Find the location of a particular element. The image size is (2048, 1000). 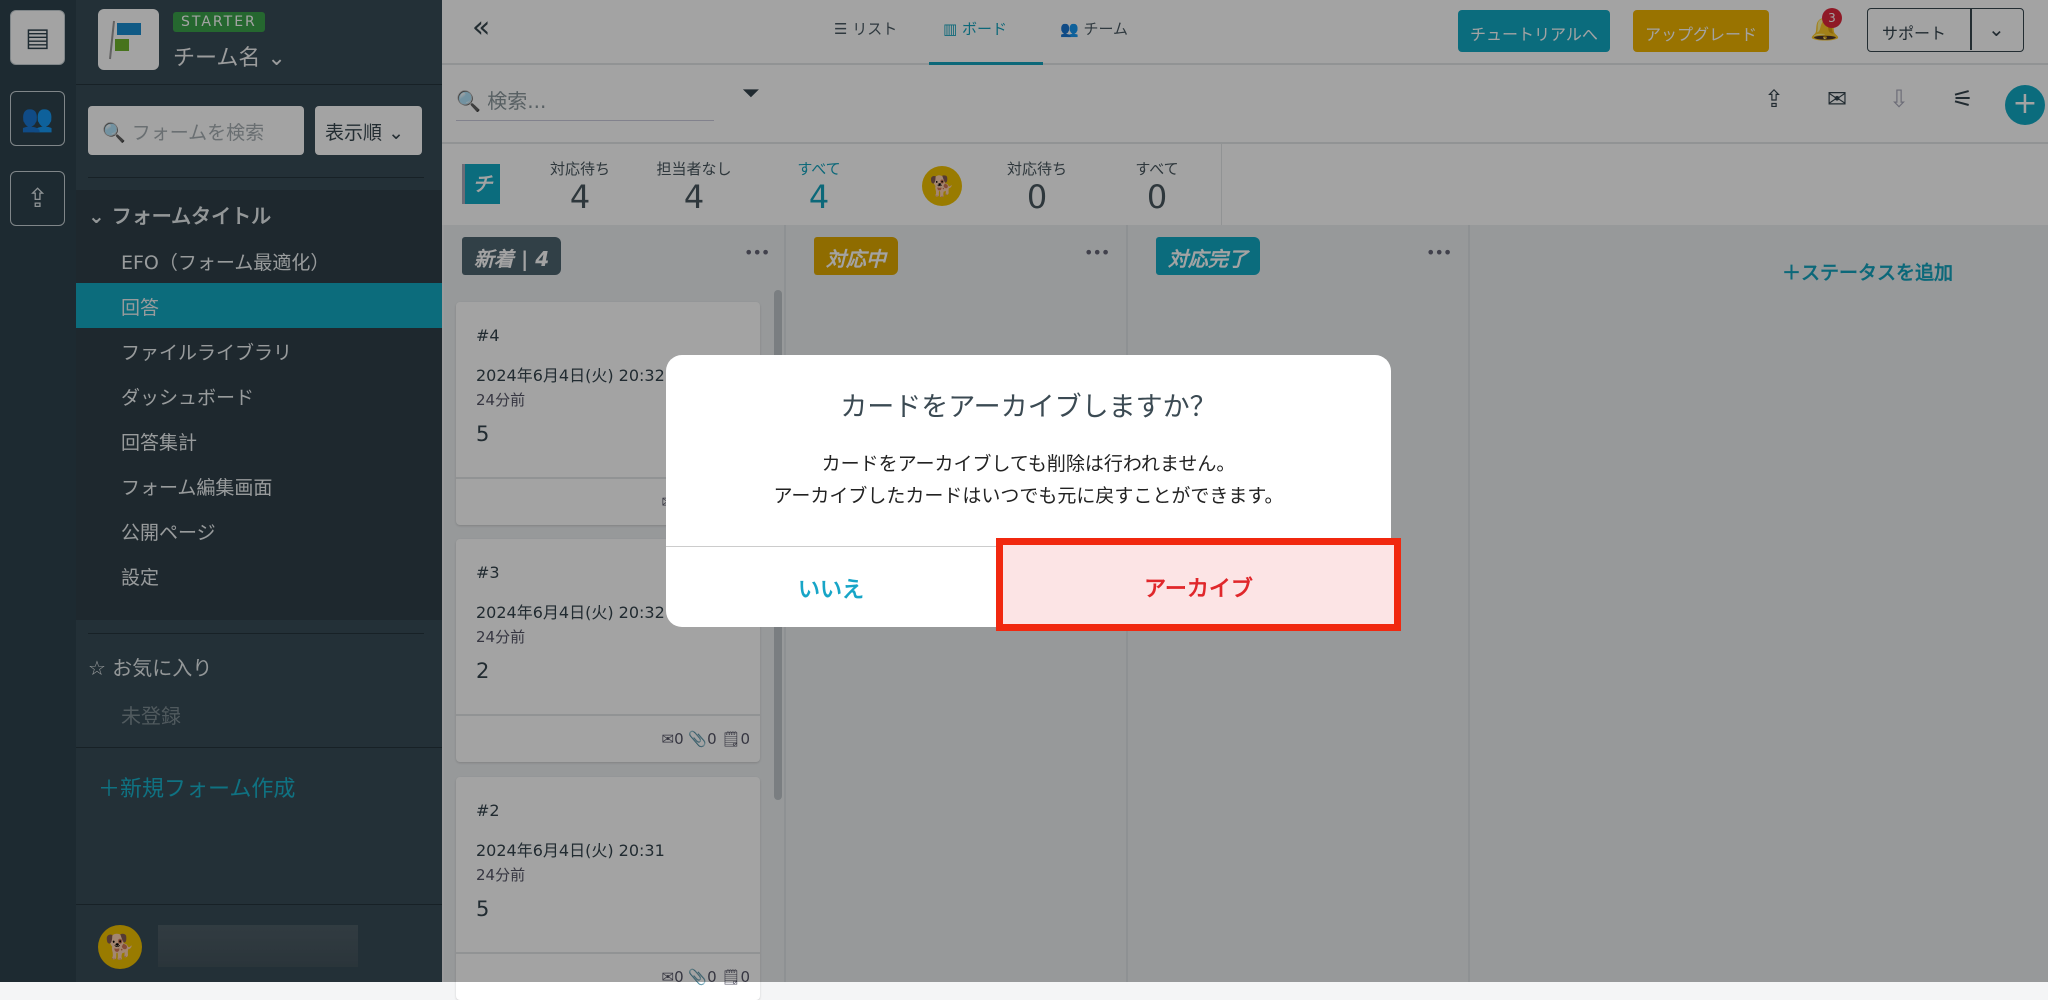

archive-confirm-button: アーカイブ is located at coordinates (1198, 584).